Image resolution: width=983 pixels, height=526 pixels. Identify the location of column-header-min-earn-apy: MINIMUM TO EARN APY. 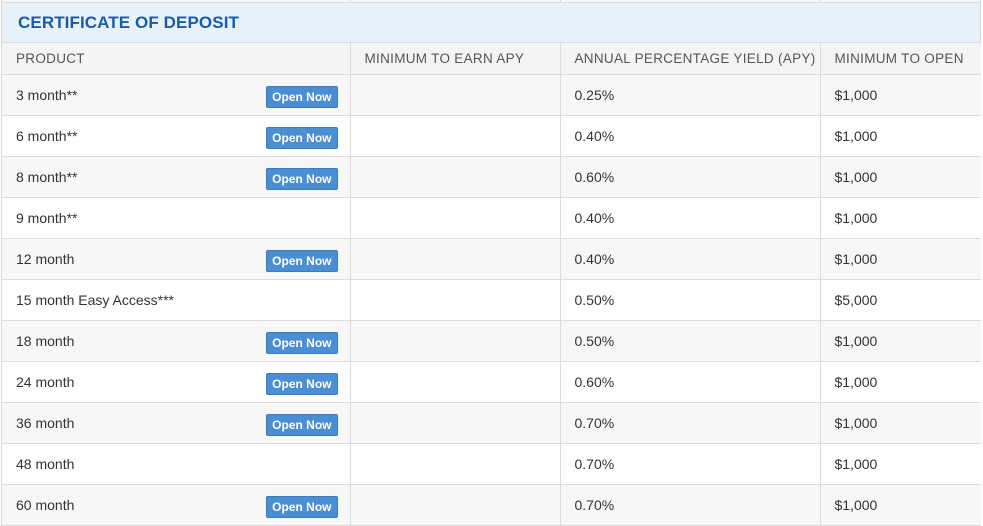
(455, 59).